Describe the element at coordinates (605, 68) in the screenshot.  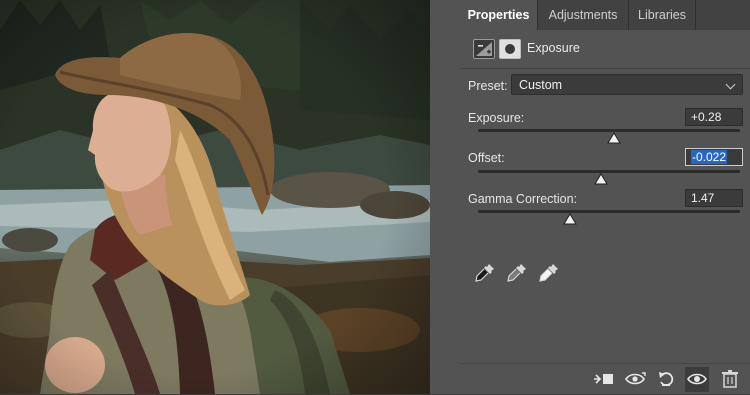
I see `header-divider` at that location.